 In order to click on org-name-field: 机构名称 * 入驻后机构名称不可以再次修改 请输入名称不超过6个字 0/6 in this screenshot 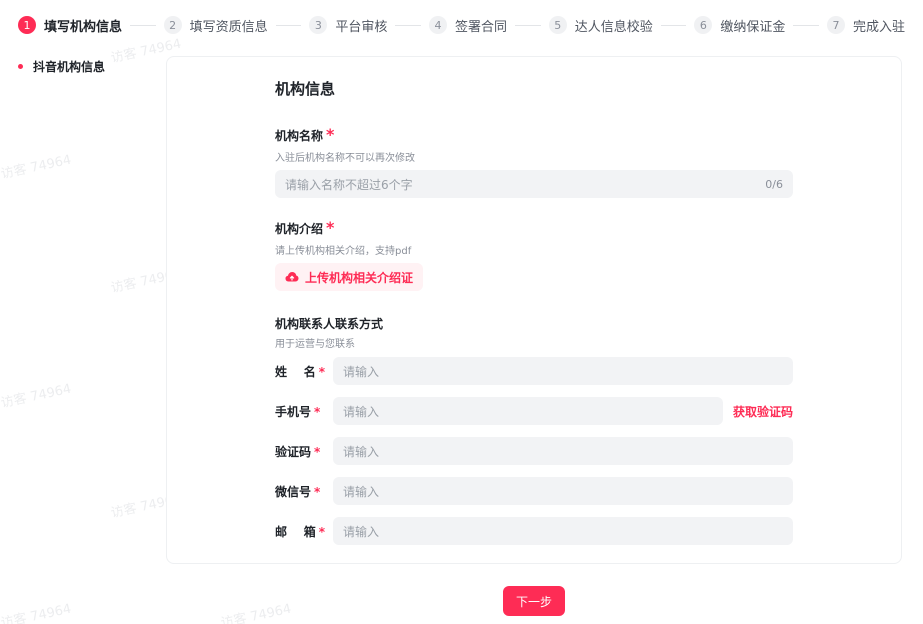, I will do `click(534, 161)`.